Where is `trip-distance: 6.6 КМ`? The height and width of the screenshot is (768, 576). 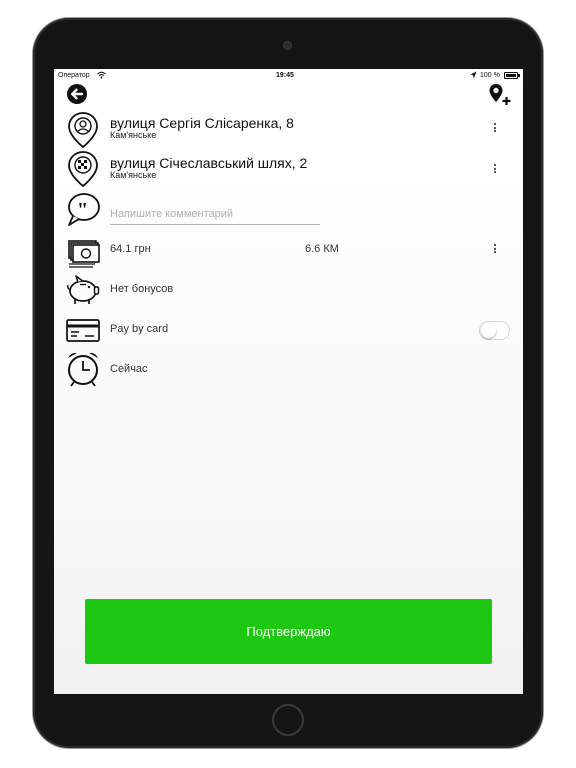 trip-distance: 6.6 КМ is located at coordinates (322, 249).